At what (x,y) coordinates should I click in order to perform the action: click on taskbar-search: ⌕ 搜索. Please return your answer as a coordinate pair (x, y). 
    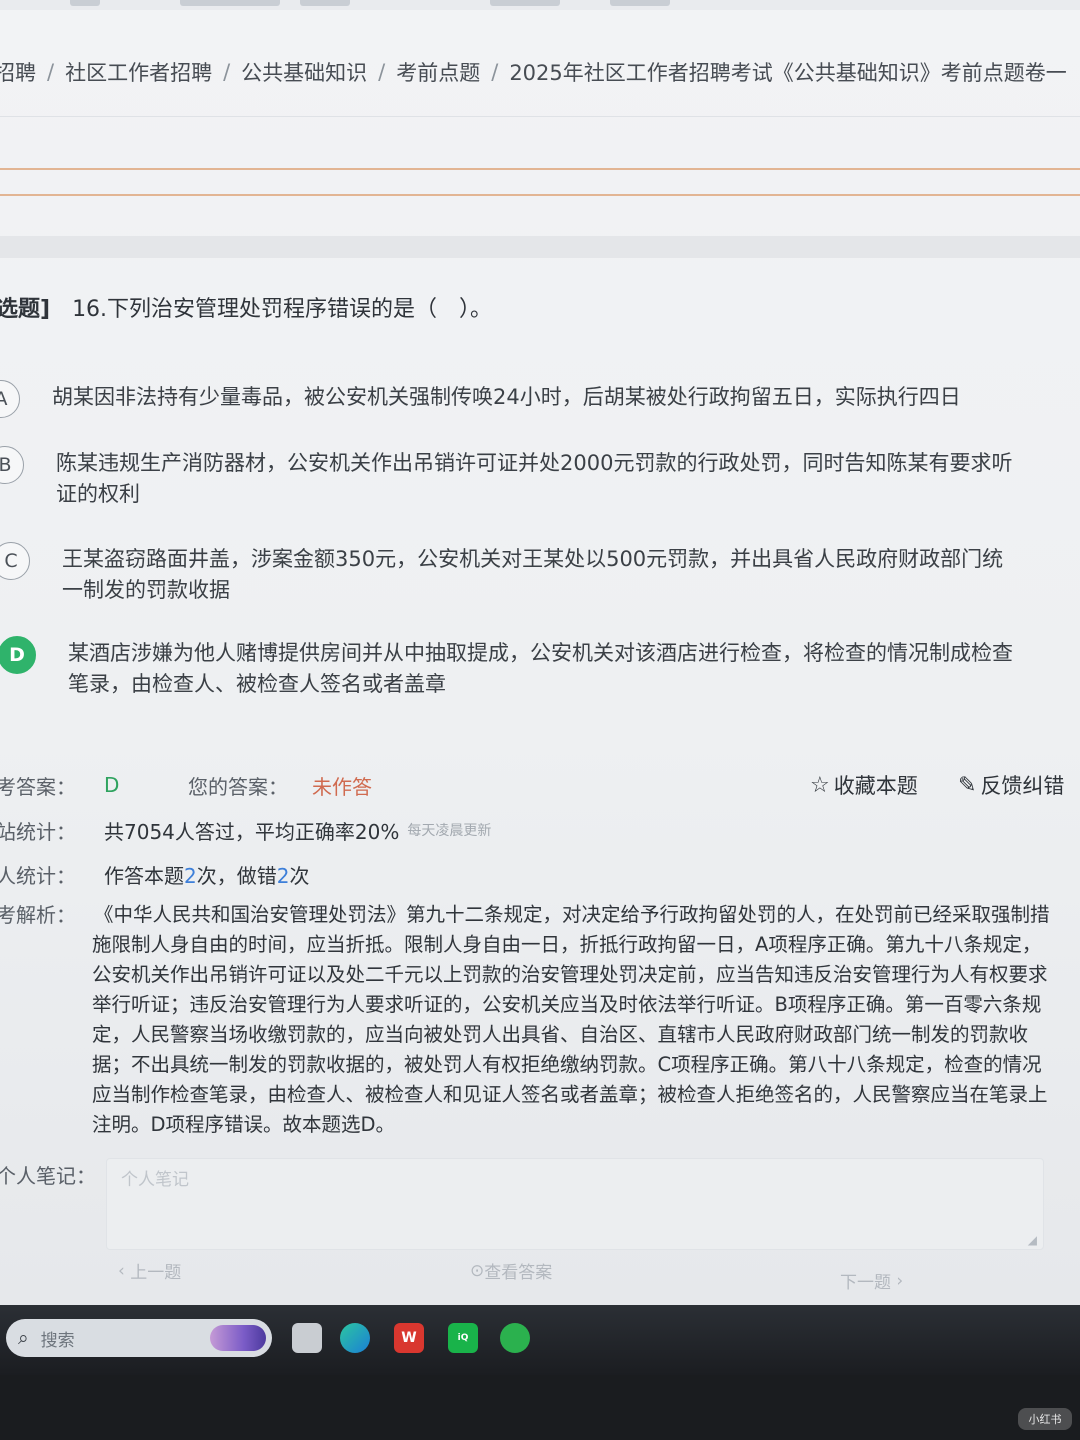
    Looking at the image, I should click on (139, 1338).